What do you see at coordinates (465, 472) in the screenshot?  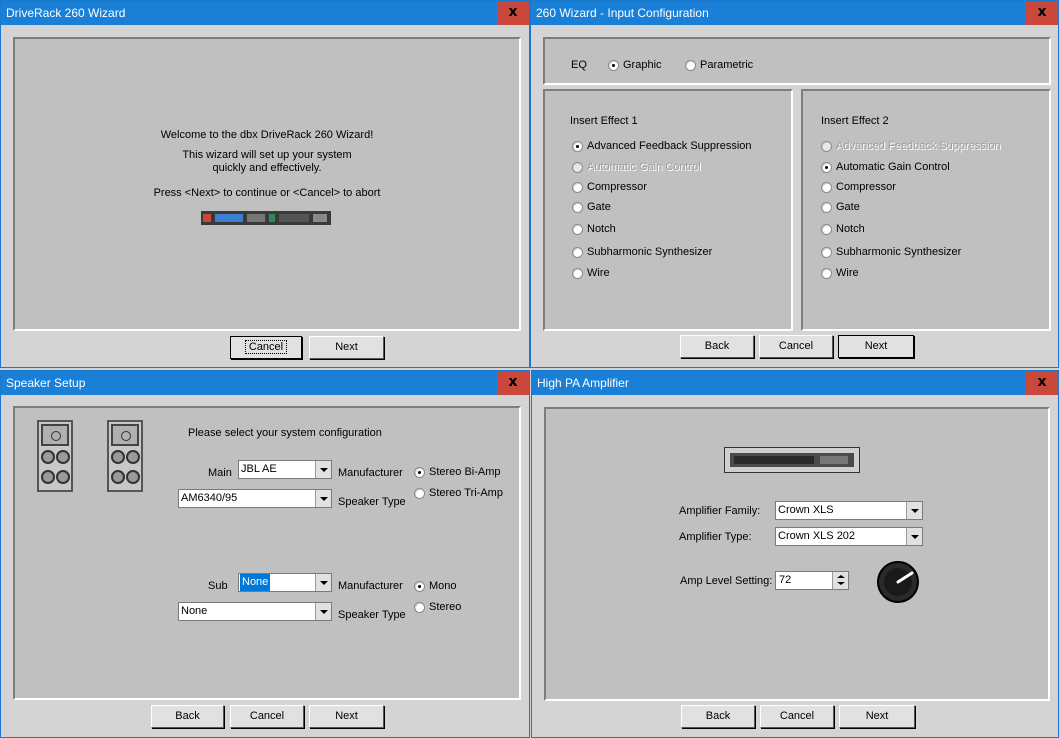 I see `stereo-bi-amp-label: Stereo Bi-Amp` at bounding box center [465, 472].